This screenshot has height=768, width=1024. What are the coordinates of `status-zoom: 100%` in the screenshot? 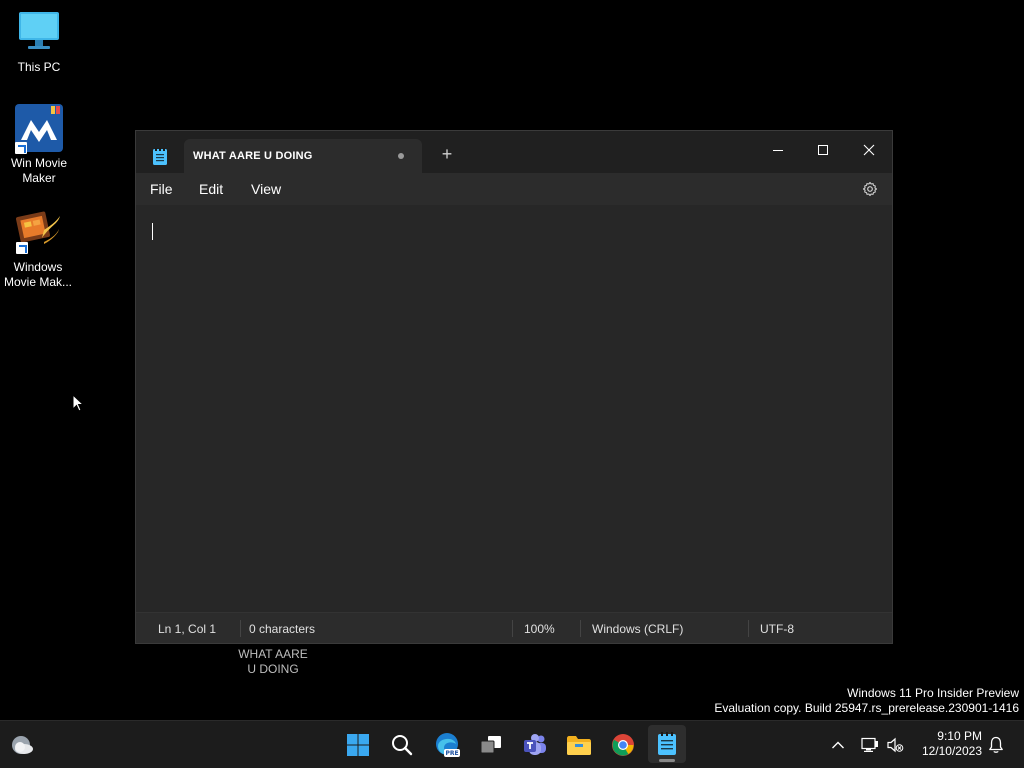 It's located at (539, 629).